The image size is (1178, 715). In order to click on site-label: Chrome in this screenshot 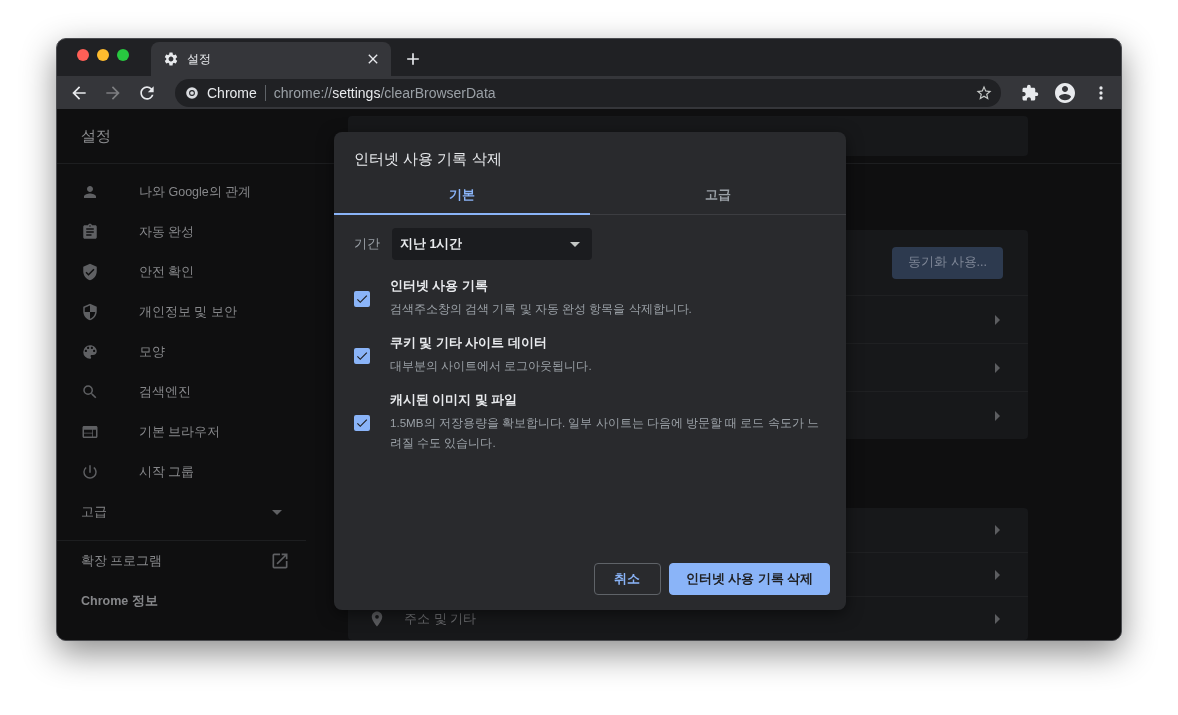, I will do `click(232, 92)`.